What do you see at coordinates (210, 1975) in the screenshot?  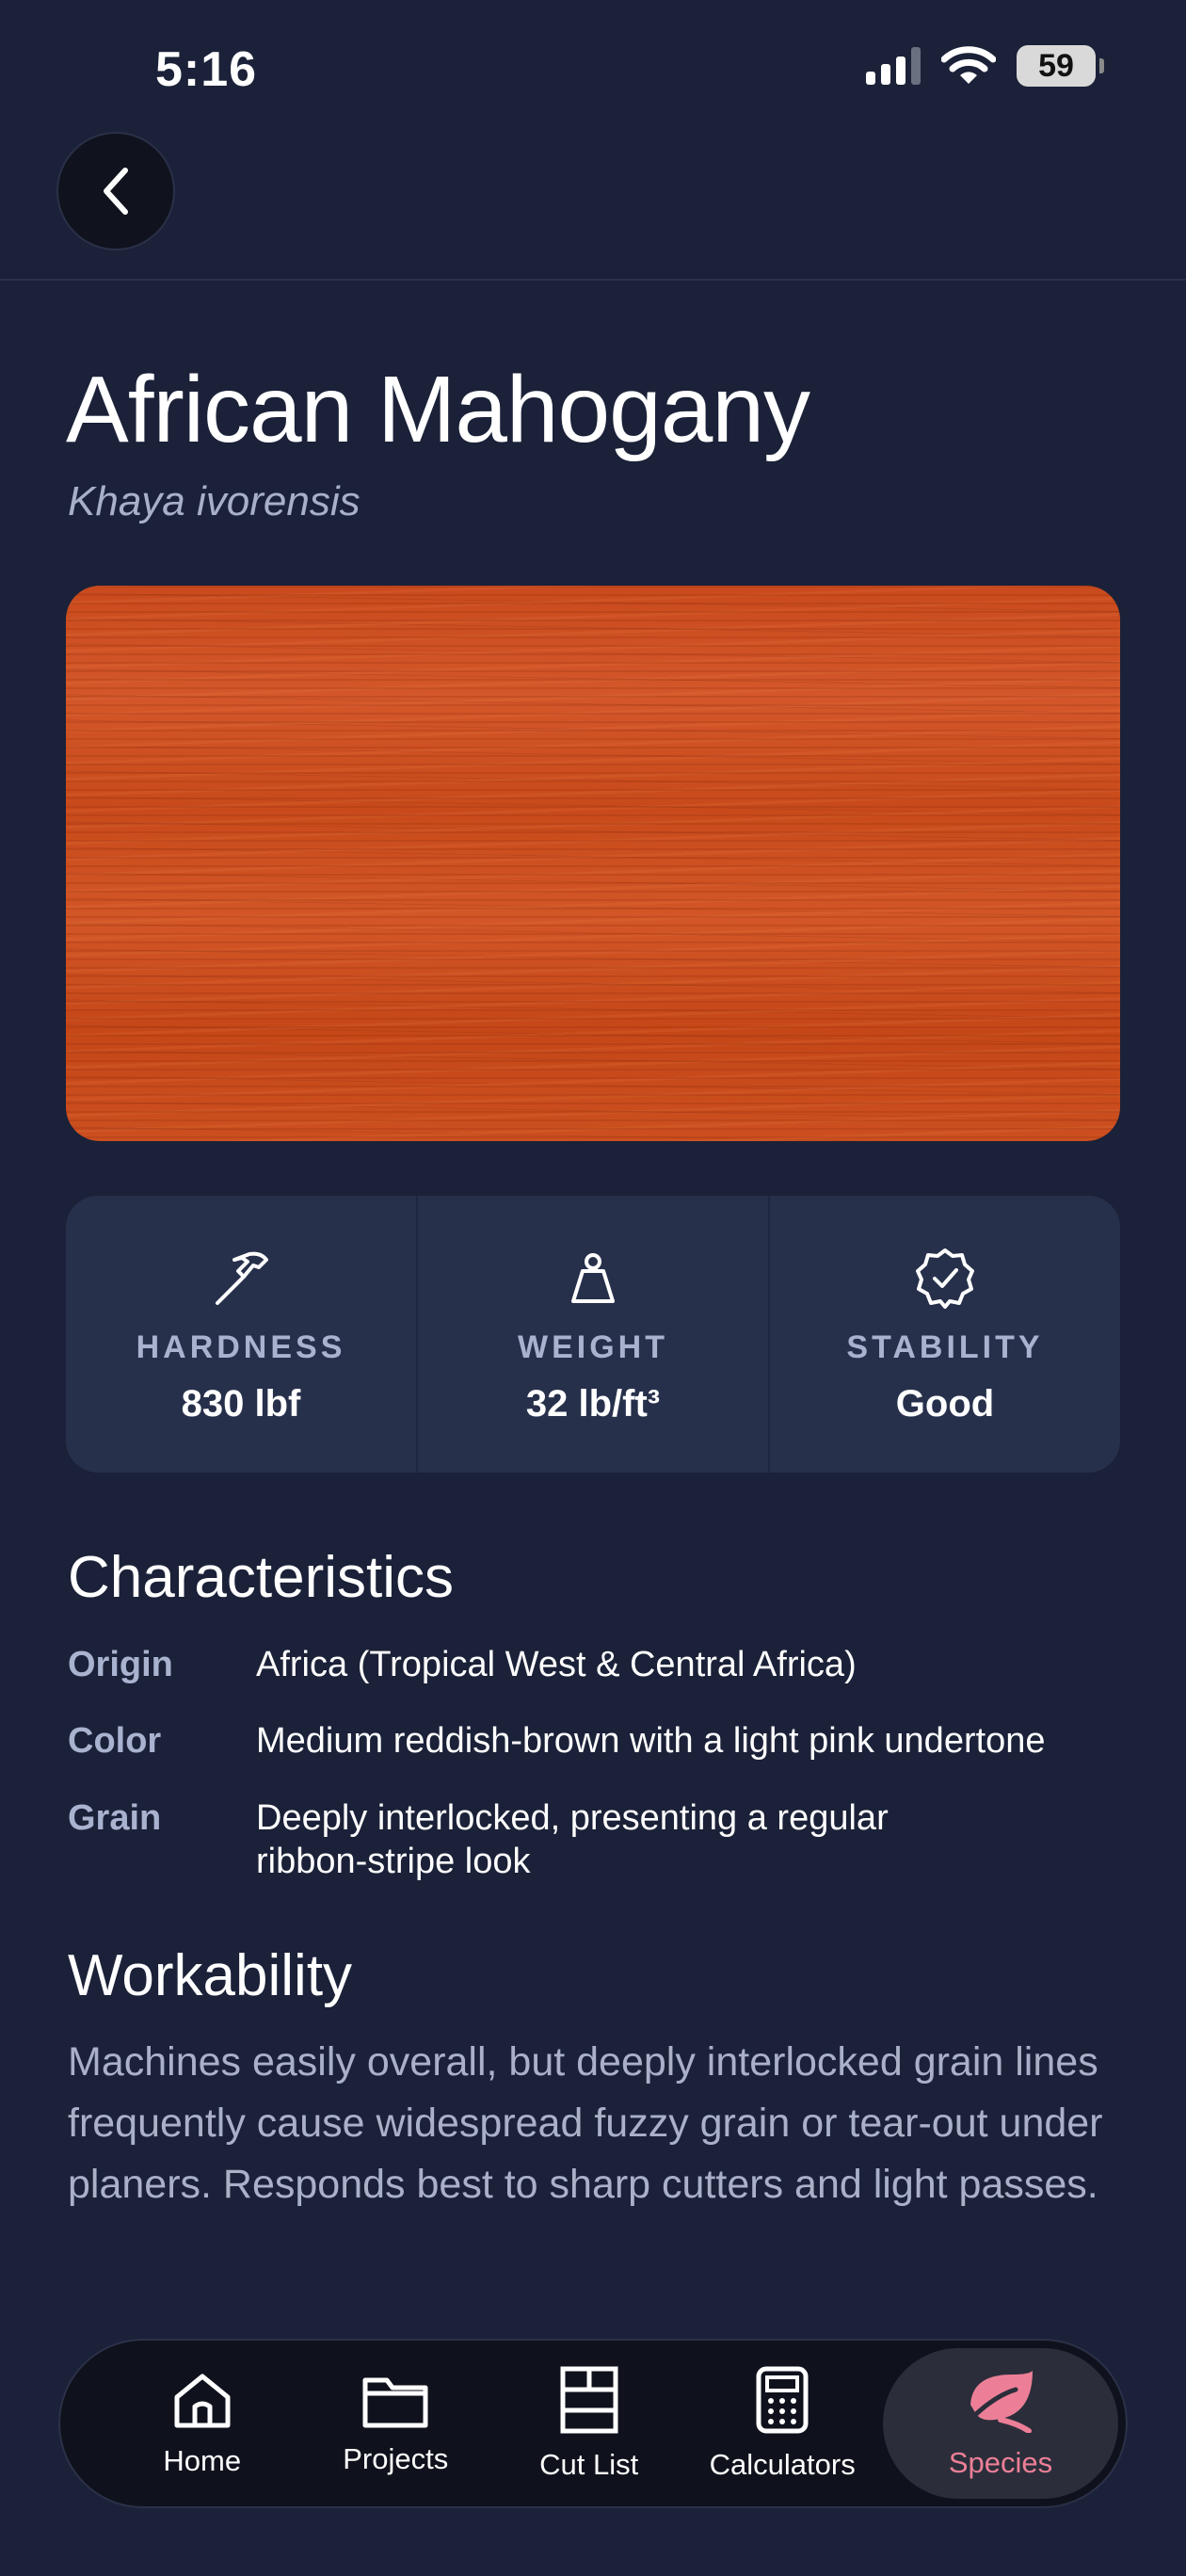 I see `workability-heading: Workability` at bounding box center [210, 1975].